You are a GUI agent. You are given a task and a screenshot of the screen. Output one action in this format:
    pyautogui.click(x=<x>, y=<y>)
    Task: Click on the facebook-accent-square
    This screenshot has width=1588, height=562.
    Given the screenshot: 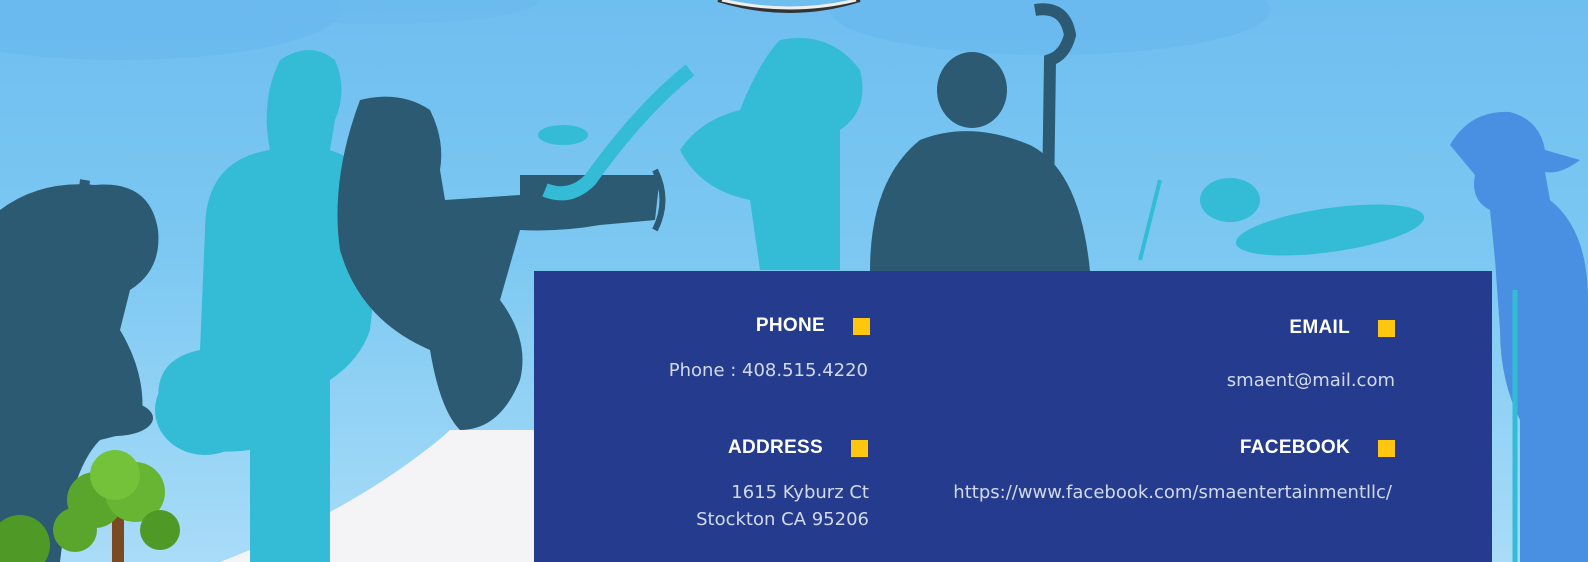 What is the action you would take?
    pyautogui.click(x=1386, y=448)
    